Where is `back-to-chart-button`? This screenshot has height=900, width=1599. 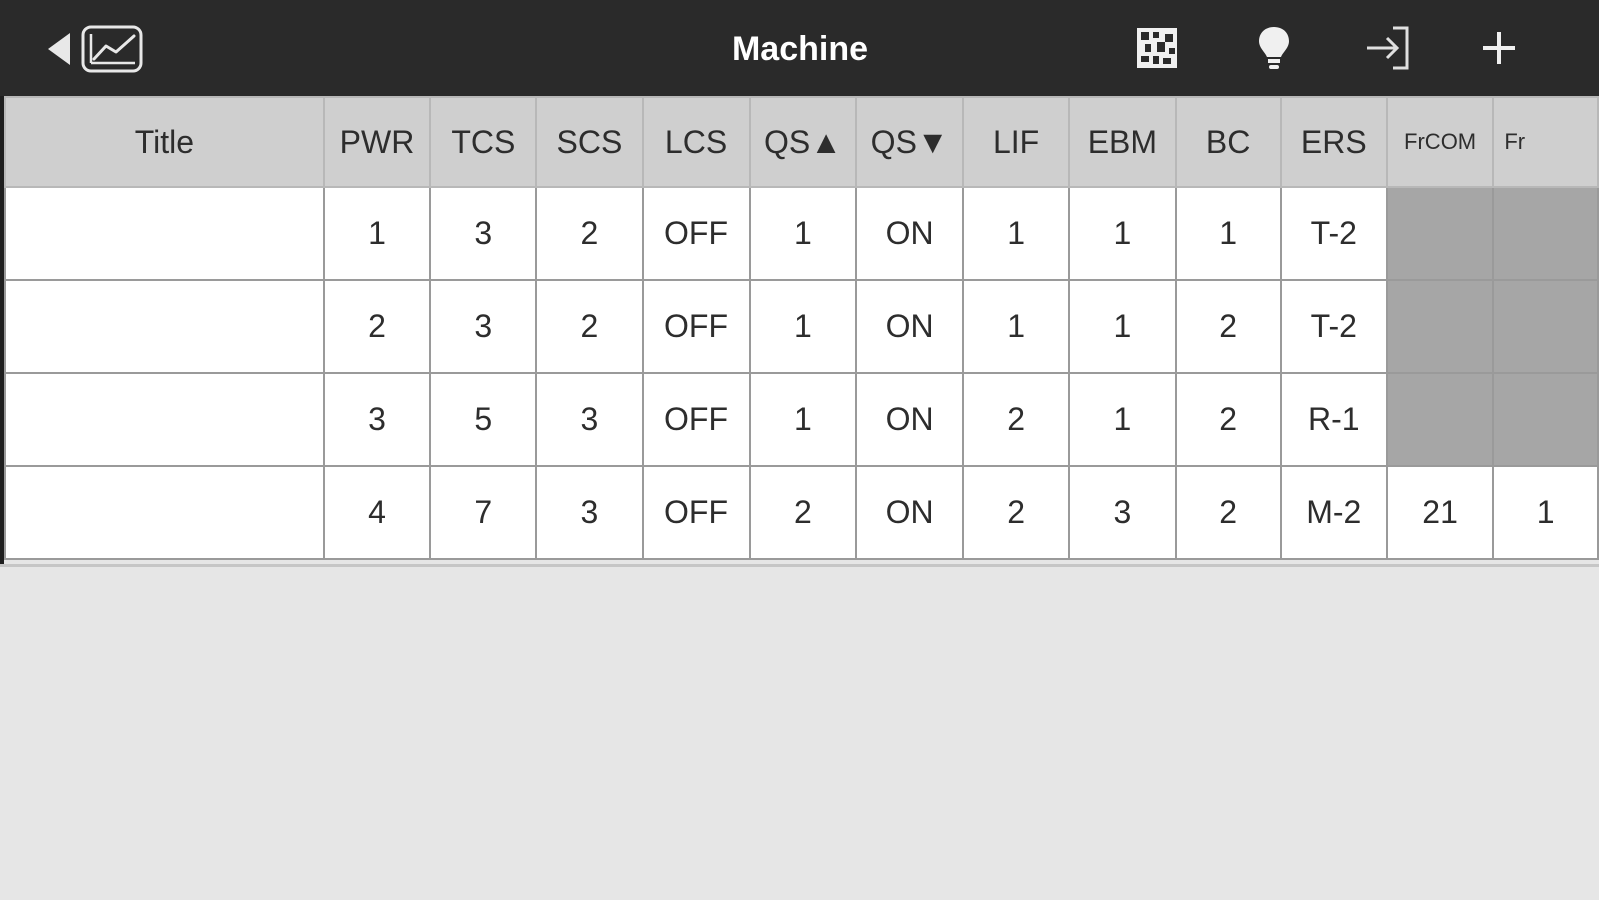
back-to-chart-button is located at coordinates (94, 49).